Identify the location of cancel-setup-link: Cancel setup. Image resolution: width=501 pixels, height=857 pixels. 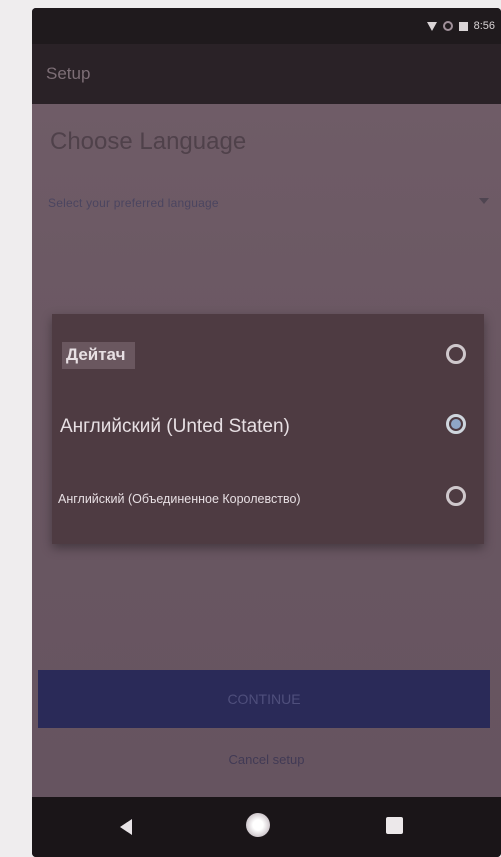
(266, 759).